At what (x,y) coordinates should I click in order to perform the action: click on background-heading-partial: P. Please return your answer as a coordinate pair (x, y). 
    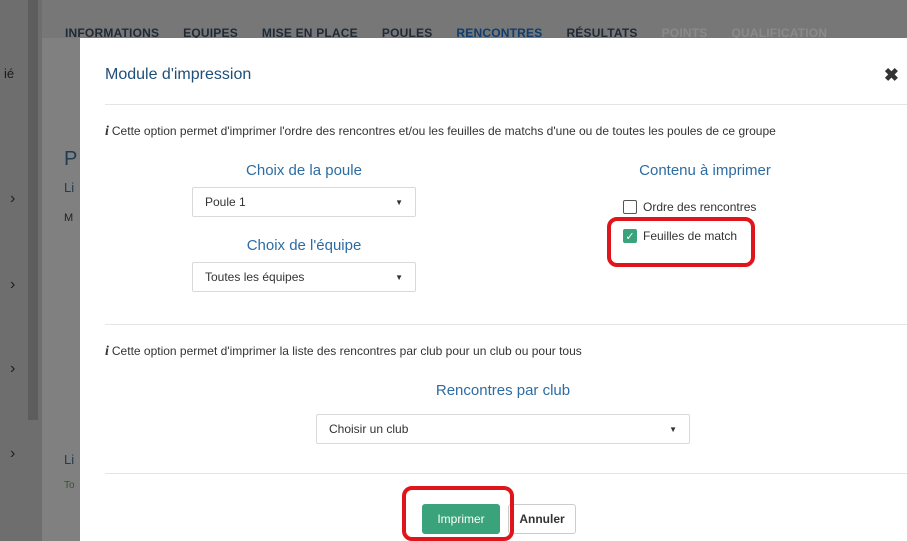
    Looking at the image, I should click on (71, 159).